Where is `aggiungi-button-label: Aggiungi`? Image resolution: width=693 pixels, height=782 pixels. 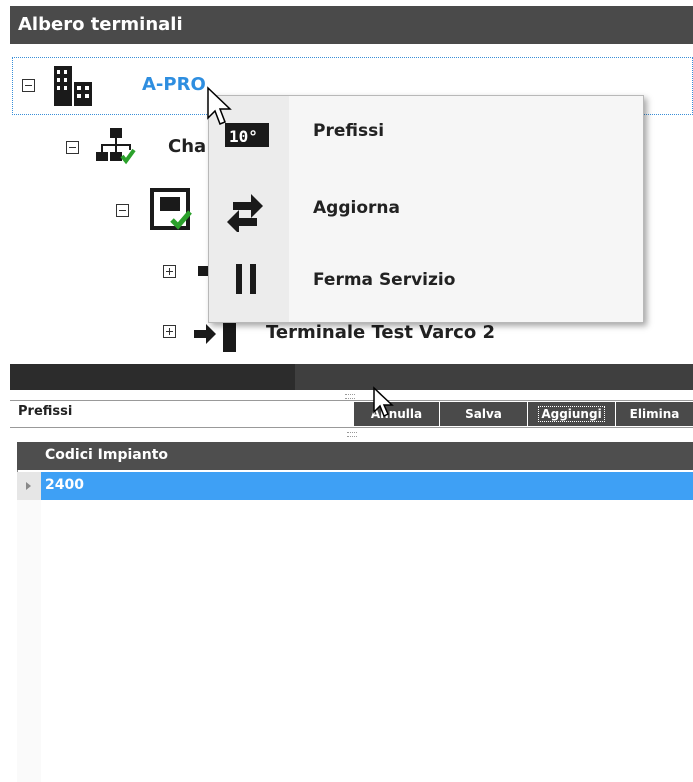 aggiungi-button-label: Aggiungi is located at coordinates (571, 414).